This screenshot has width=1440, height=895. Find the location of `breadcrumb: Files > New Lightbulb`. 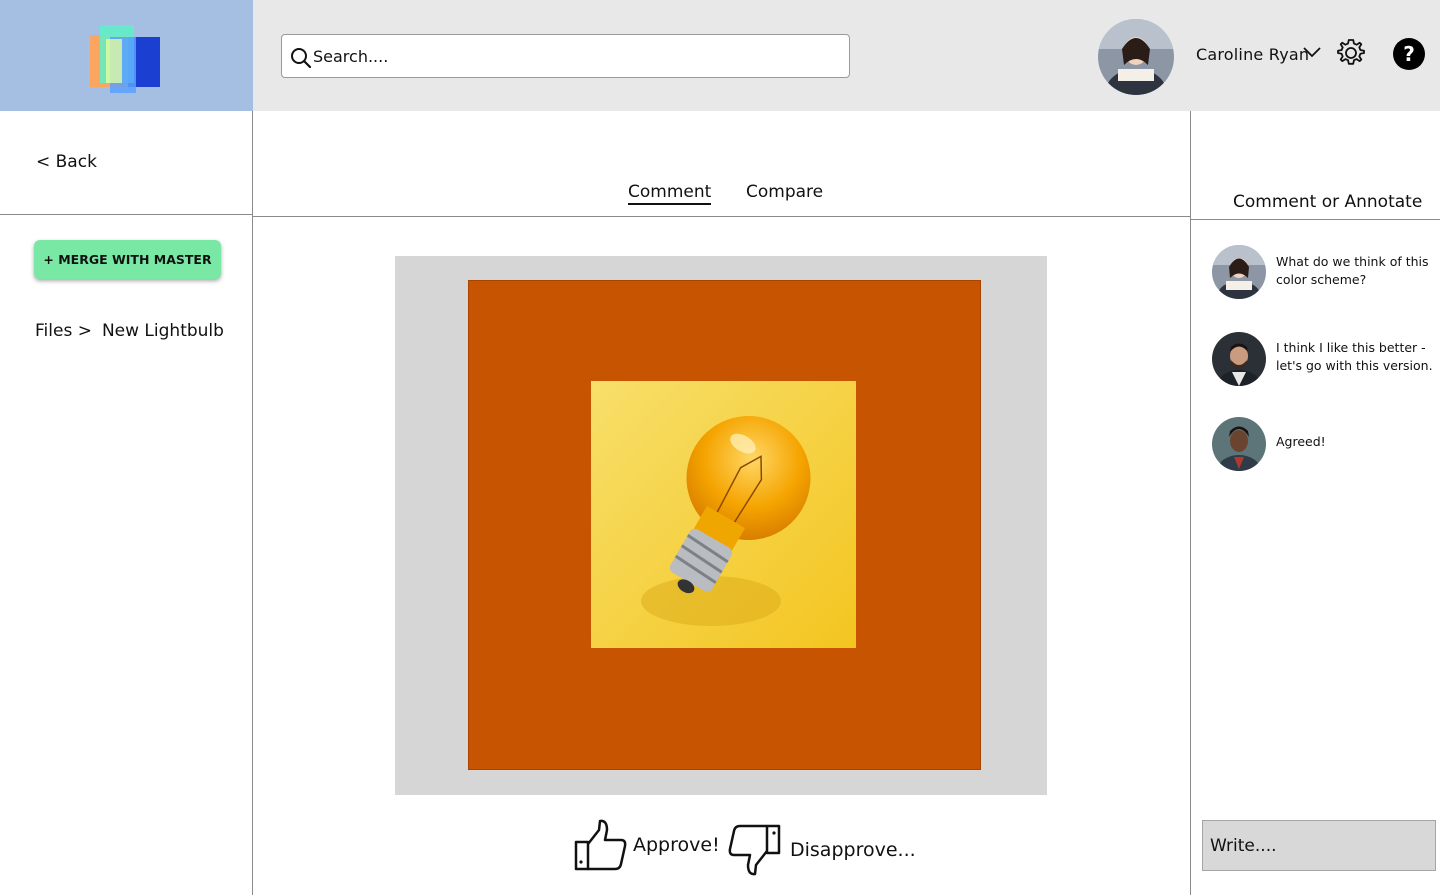

breadcrumb: Files > New Lightbulb is located at coordinates (129, 331).